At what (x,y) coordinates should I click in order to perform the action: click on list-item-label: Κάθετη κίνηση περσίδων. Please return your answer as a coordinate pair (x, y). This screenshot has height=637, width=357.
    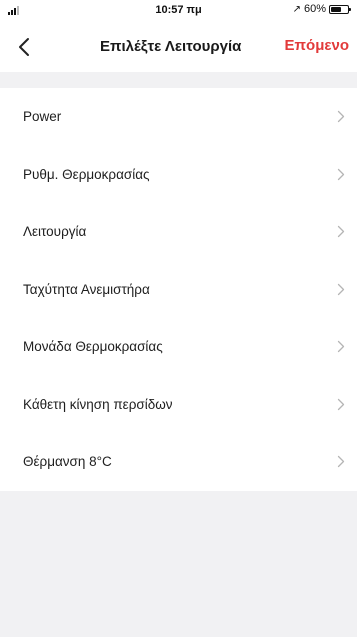
    Looking at the image, I should click on (98, 404).